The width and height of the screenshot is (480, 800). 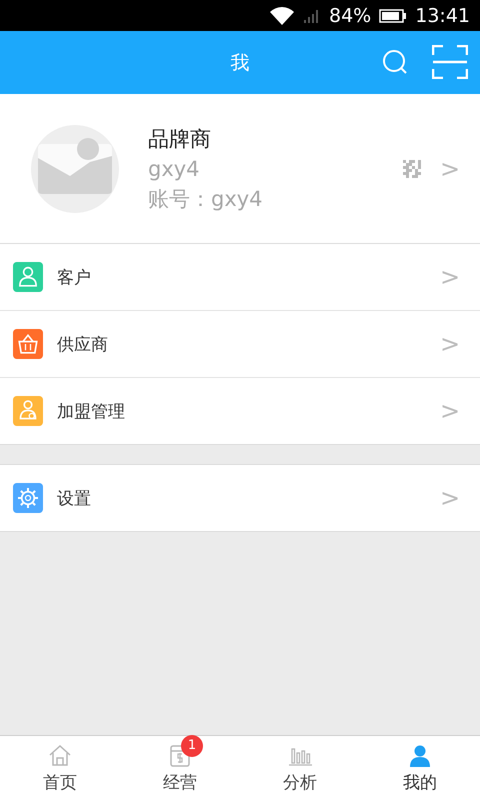 I want to click on menu-label: 设置, so click(x=74, y=499).